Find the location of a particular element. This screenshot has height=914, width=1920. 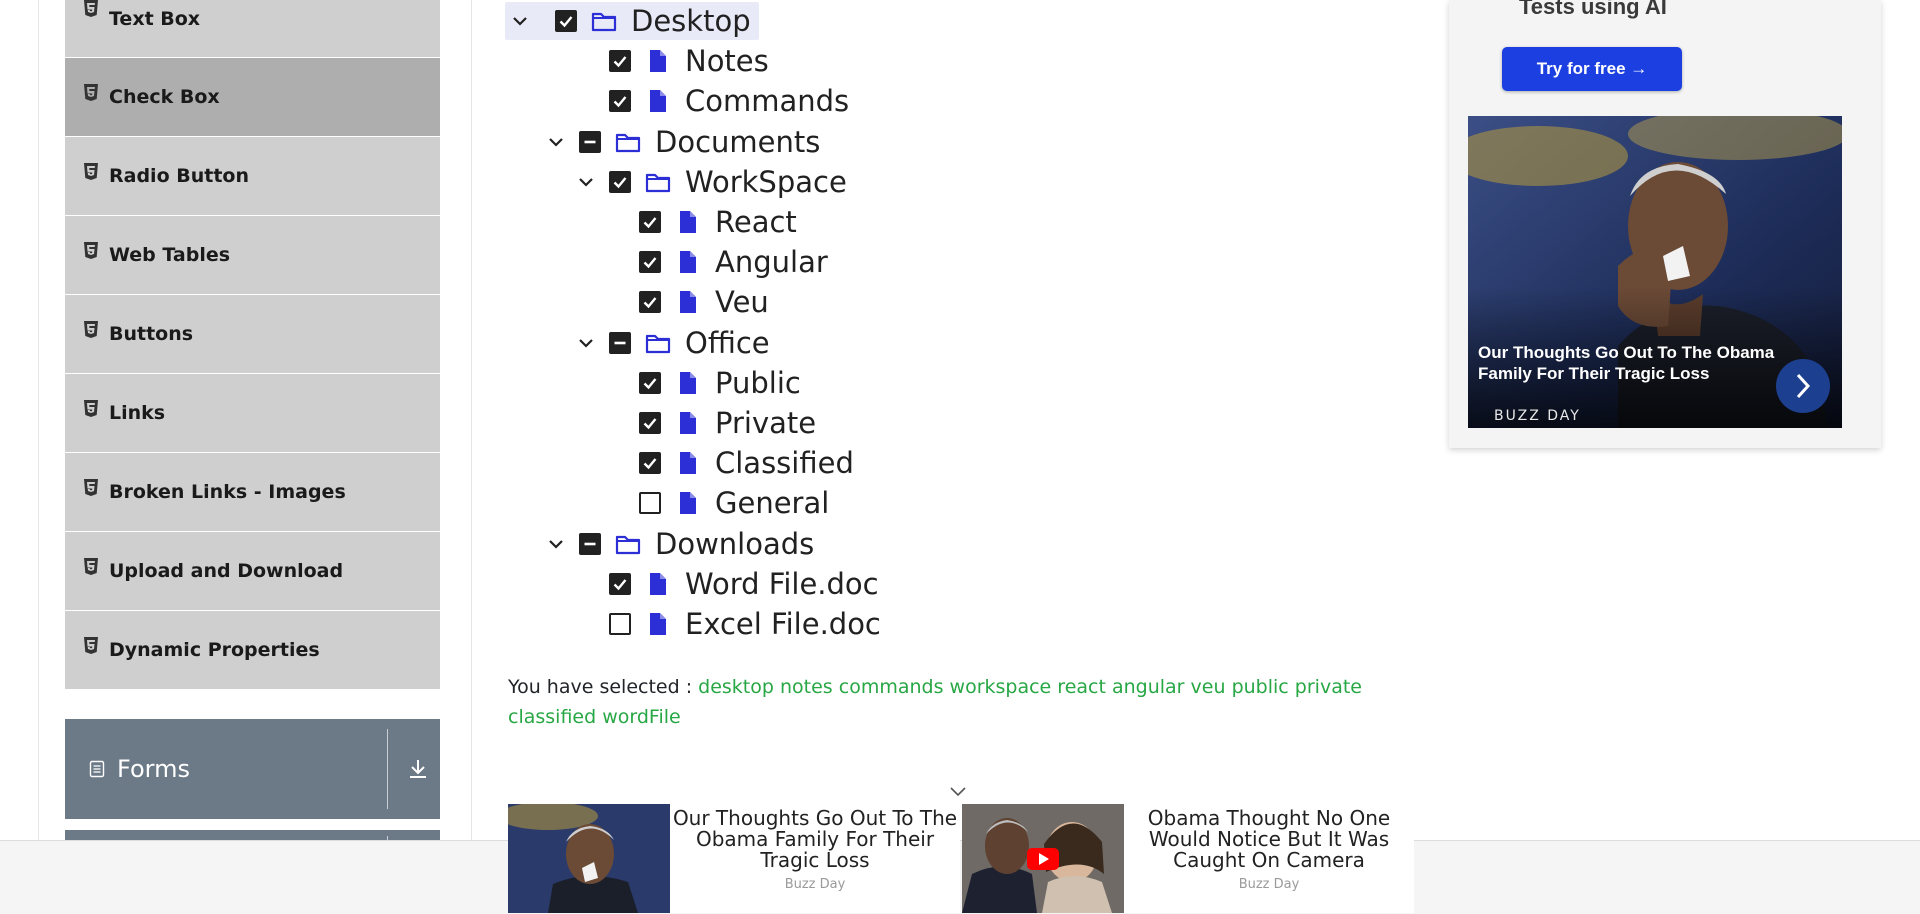

tree-node-notes: Notes is located at coordinates (689, 61).